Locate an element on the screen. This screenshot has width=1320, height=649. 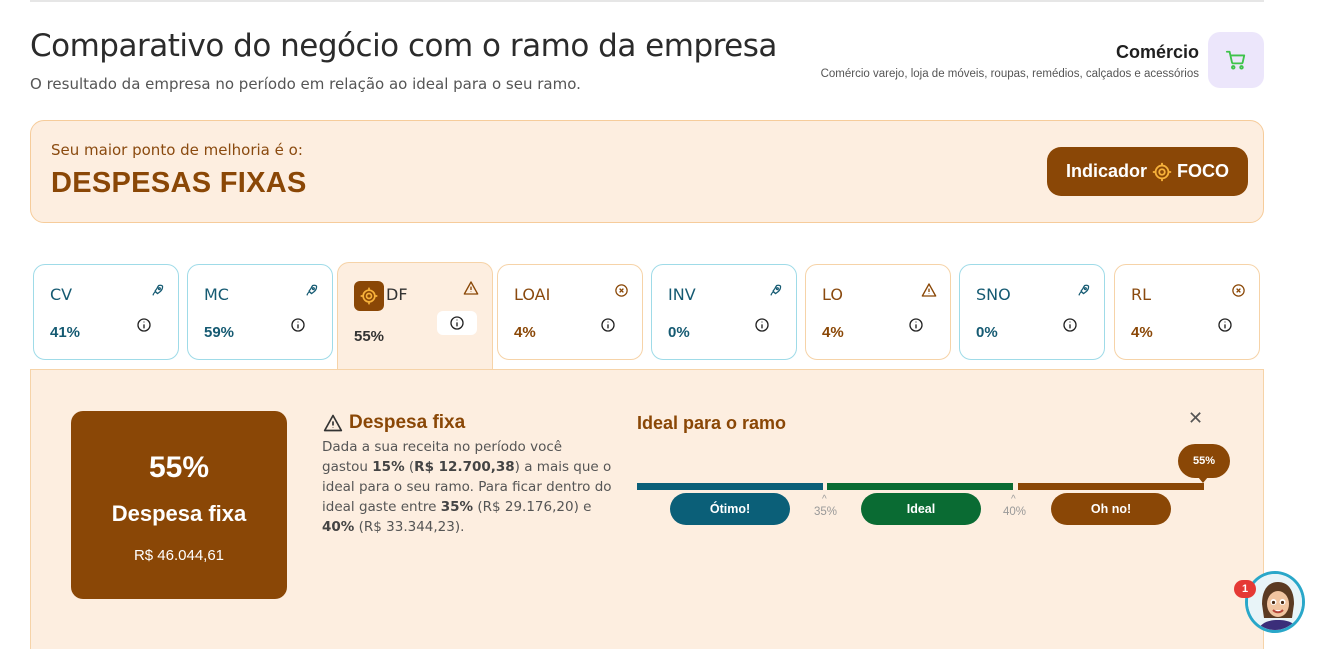
focus-button-label-right: FOCO is located at coordinates (1203, 171).